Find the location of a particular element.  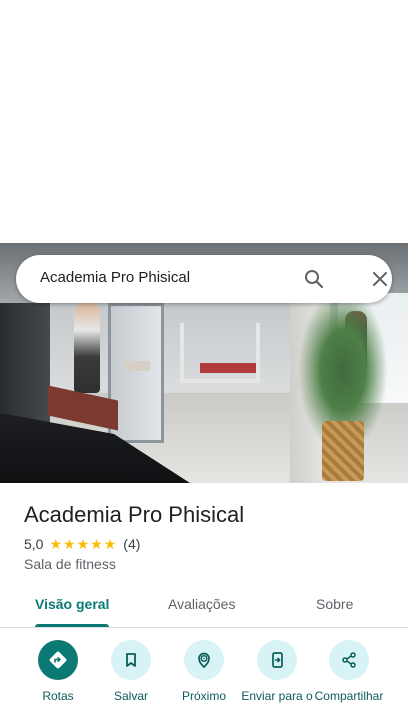

send-to-phone-label: Enviar para o is located at coordinates (277, 696).